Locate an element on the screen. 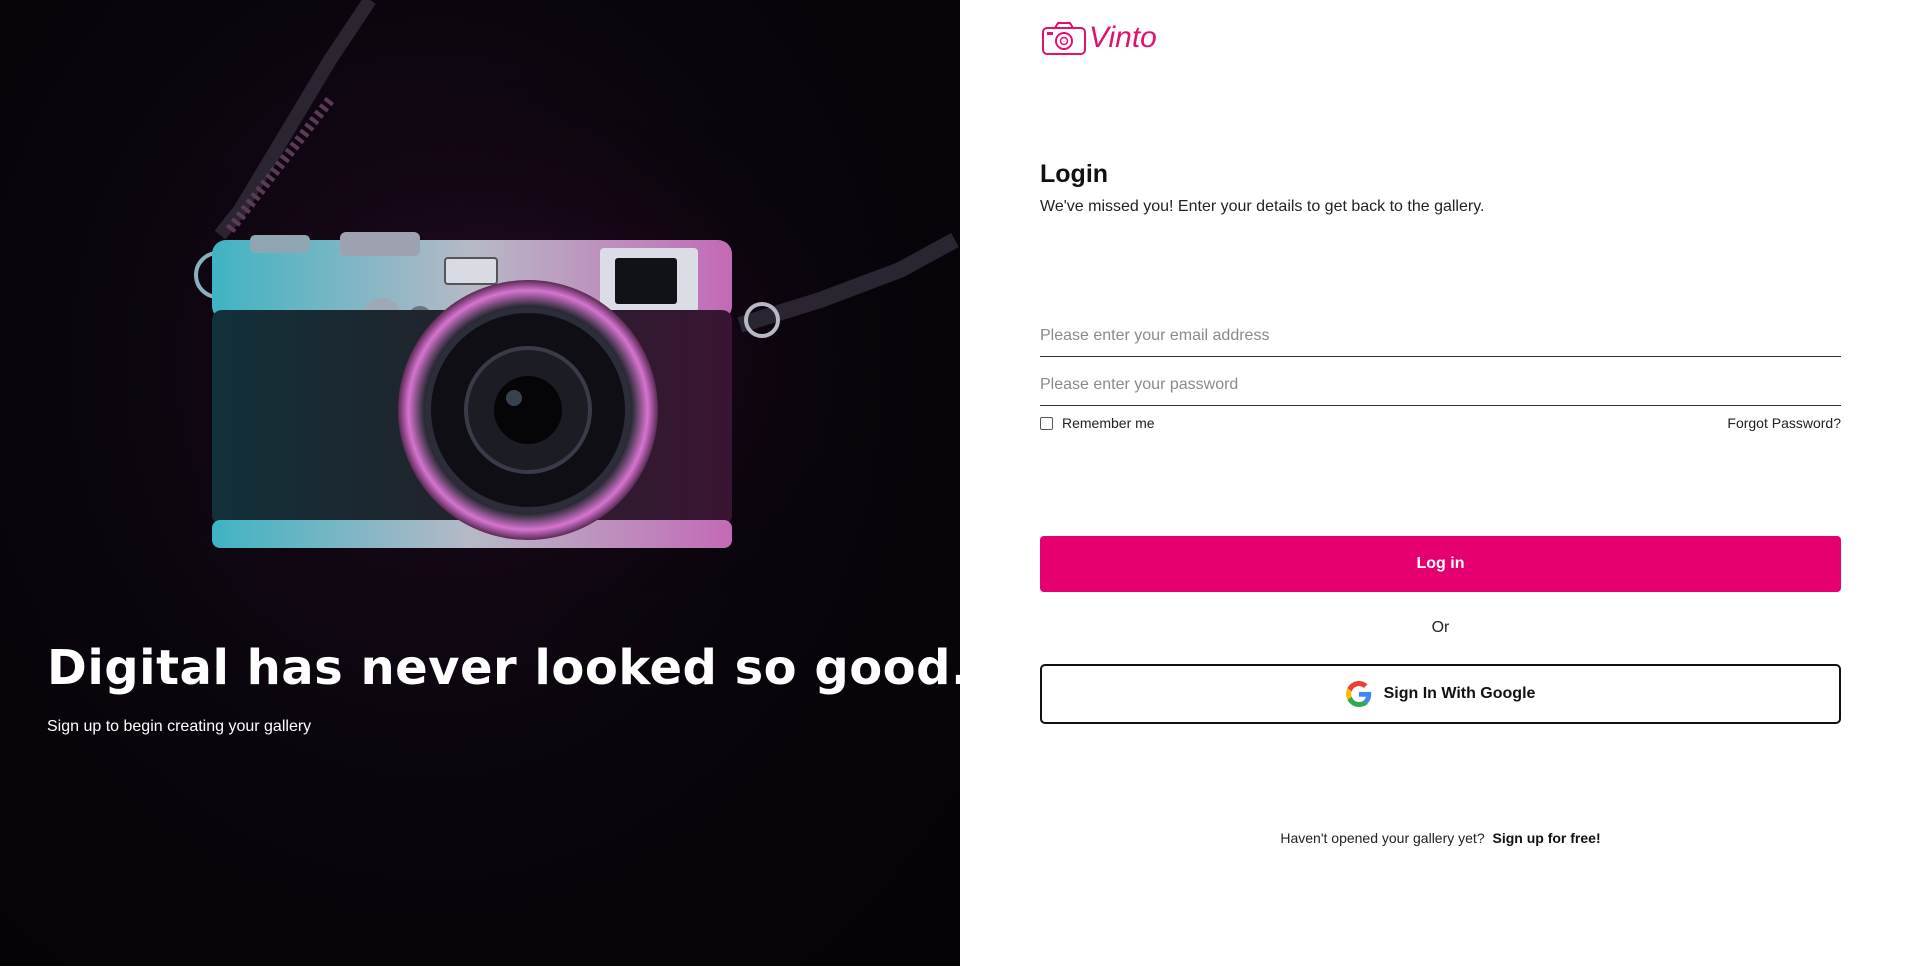 This screenshot has width=1919, height=966. or-divider: Or is located at coordinates (1440, 627).